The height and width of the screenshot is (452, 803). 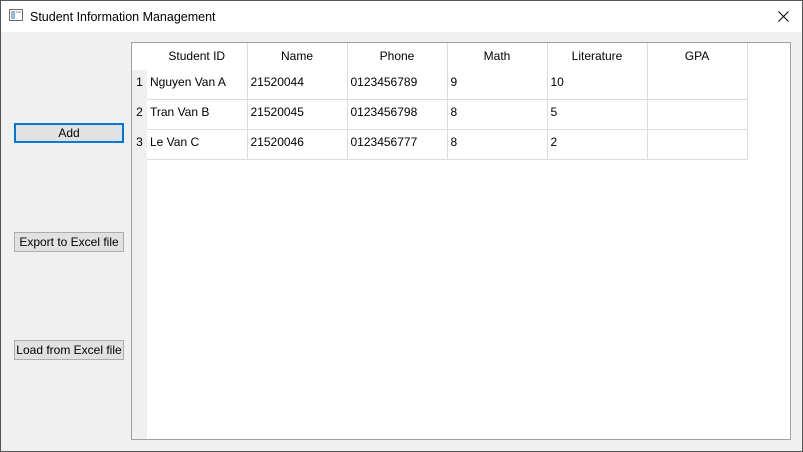 I want to click on row-header: 1, so click(x=139, y=85).